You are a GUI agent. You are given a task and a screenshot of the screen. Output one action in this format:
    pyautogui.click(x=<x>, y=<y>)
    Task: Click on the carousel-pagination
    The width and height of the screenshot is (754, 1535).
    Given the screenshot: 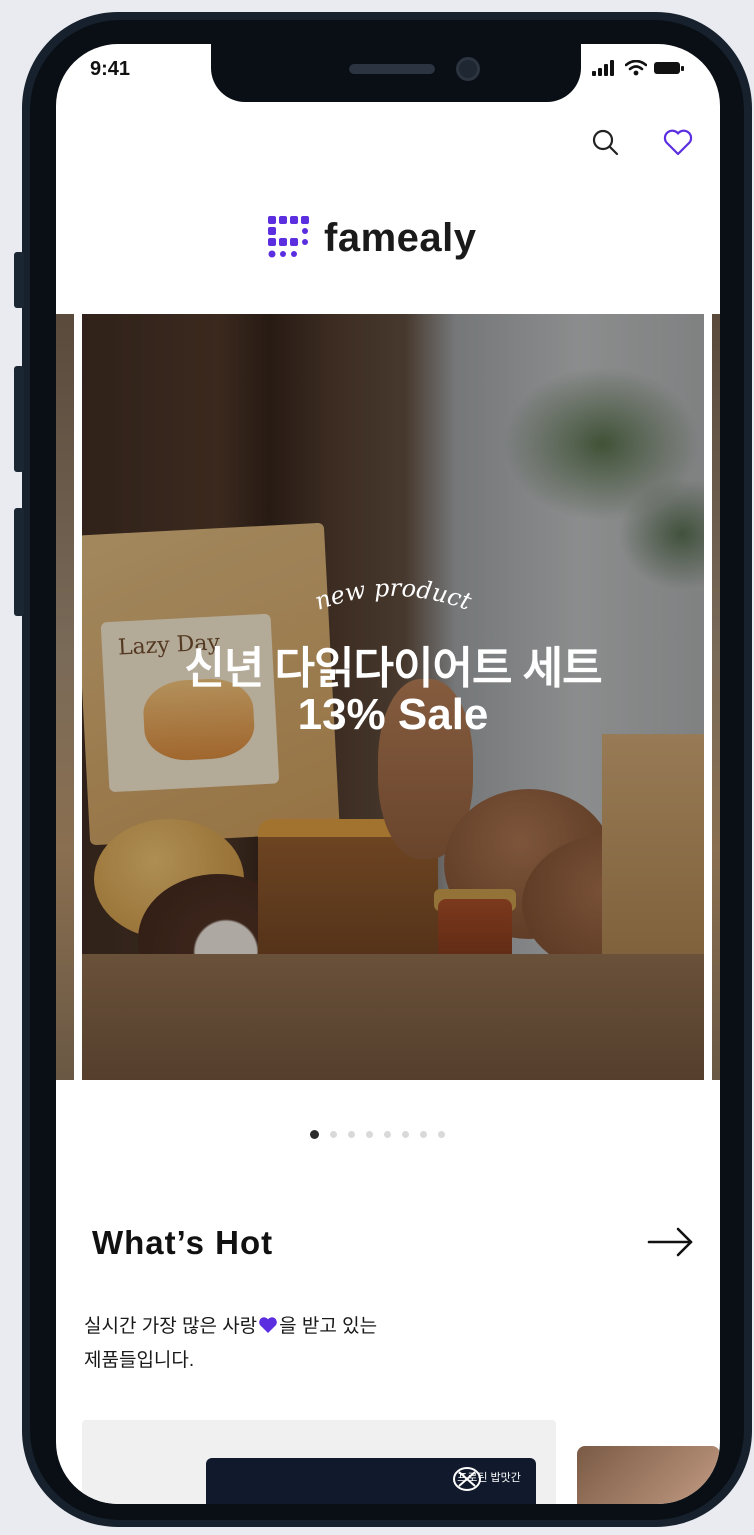 What is the action you would take?
    pyautogui.click(x=377, y=1134)
    